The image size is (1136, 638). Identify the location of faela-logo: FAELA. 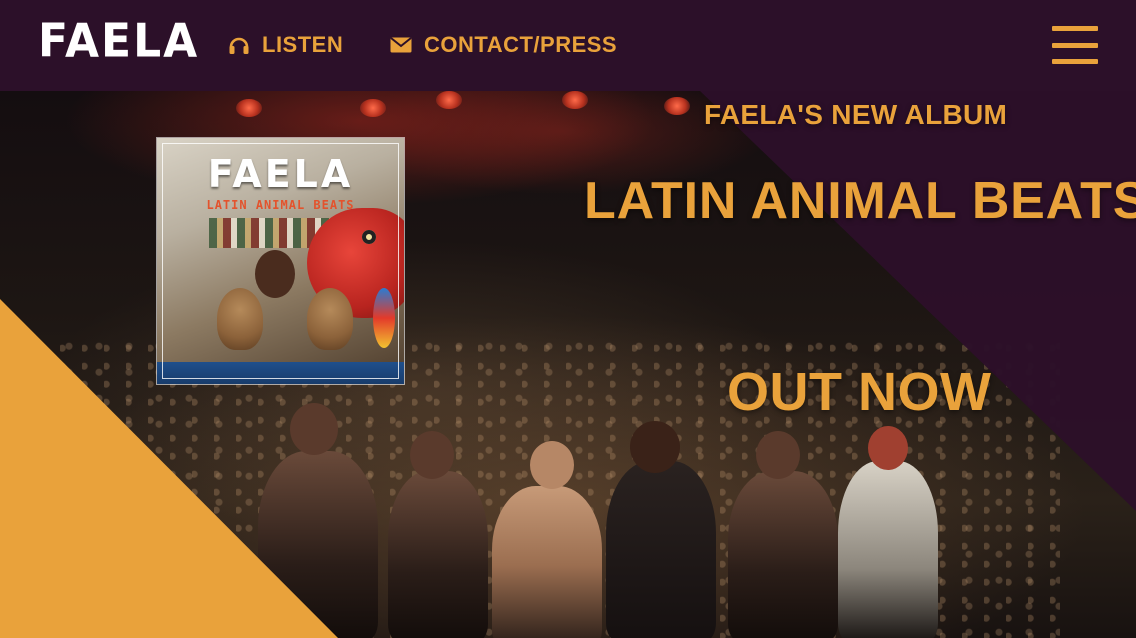
(118, 42).